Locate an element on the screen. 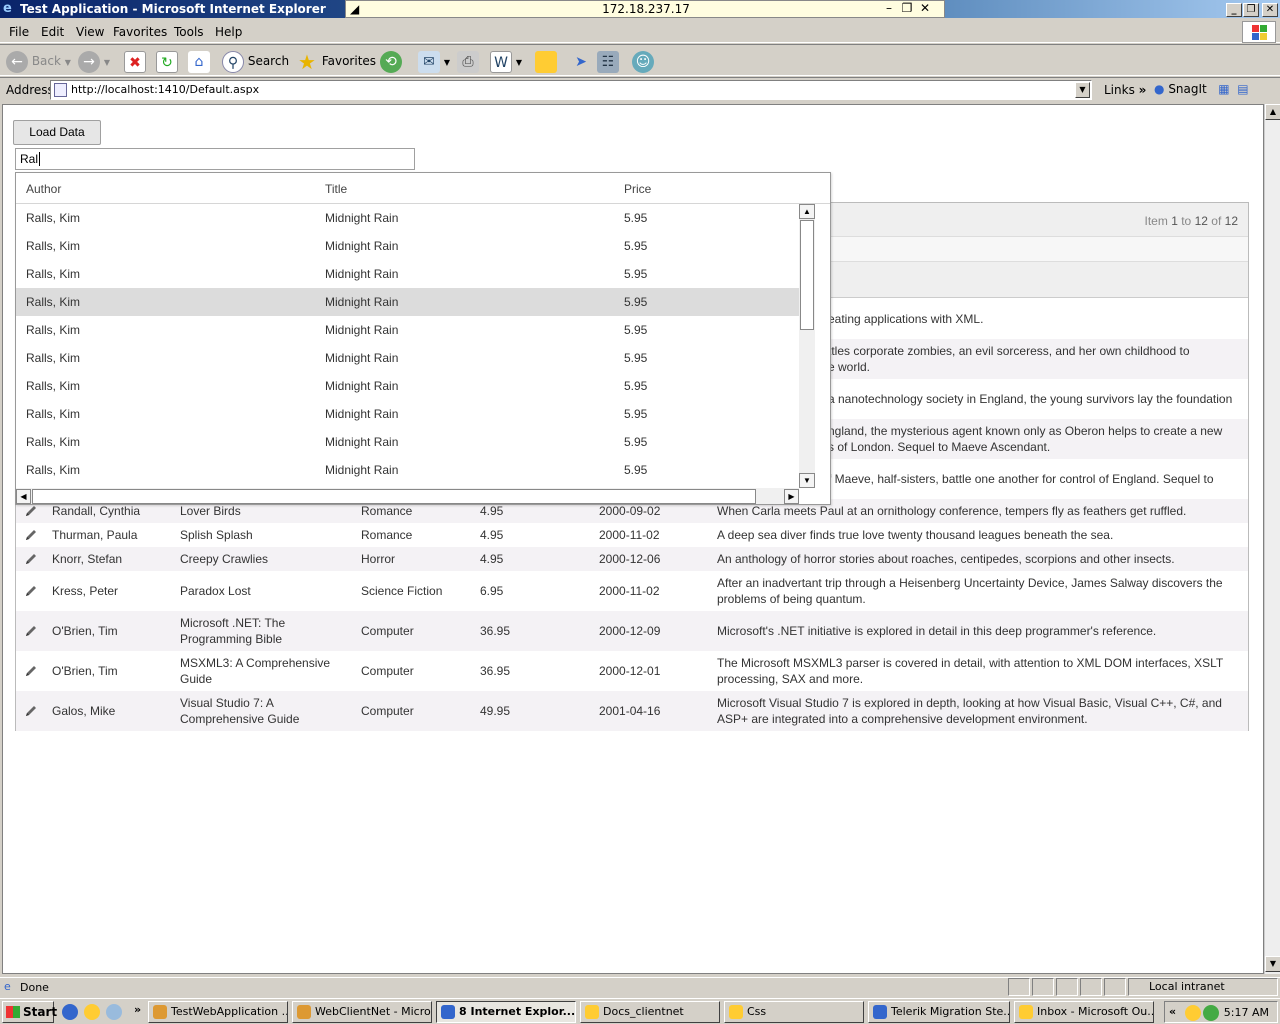 The image size is (1280, 1024). menu-favorites: Favorites is located at coordinates (140, 32).